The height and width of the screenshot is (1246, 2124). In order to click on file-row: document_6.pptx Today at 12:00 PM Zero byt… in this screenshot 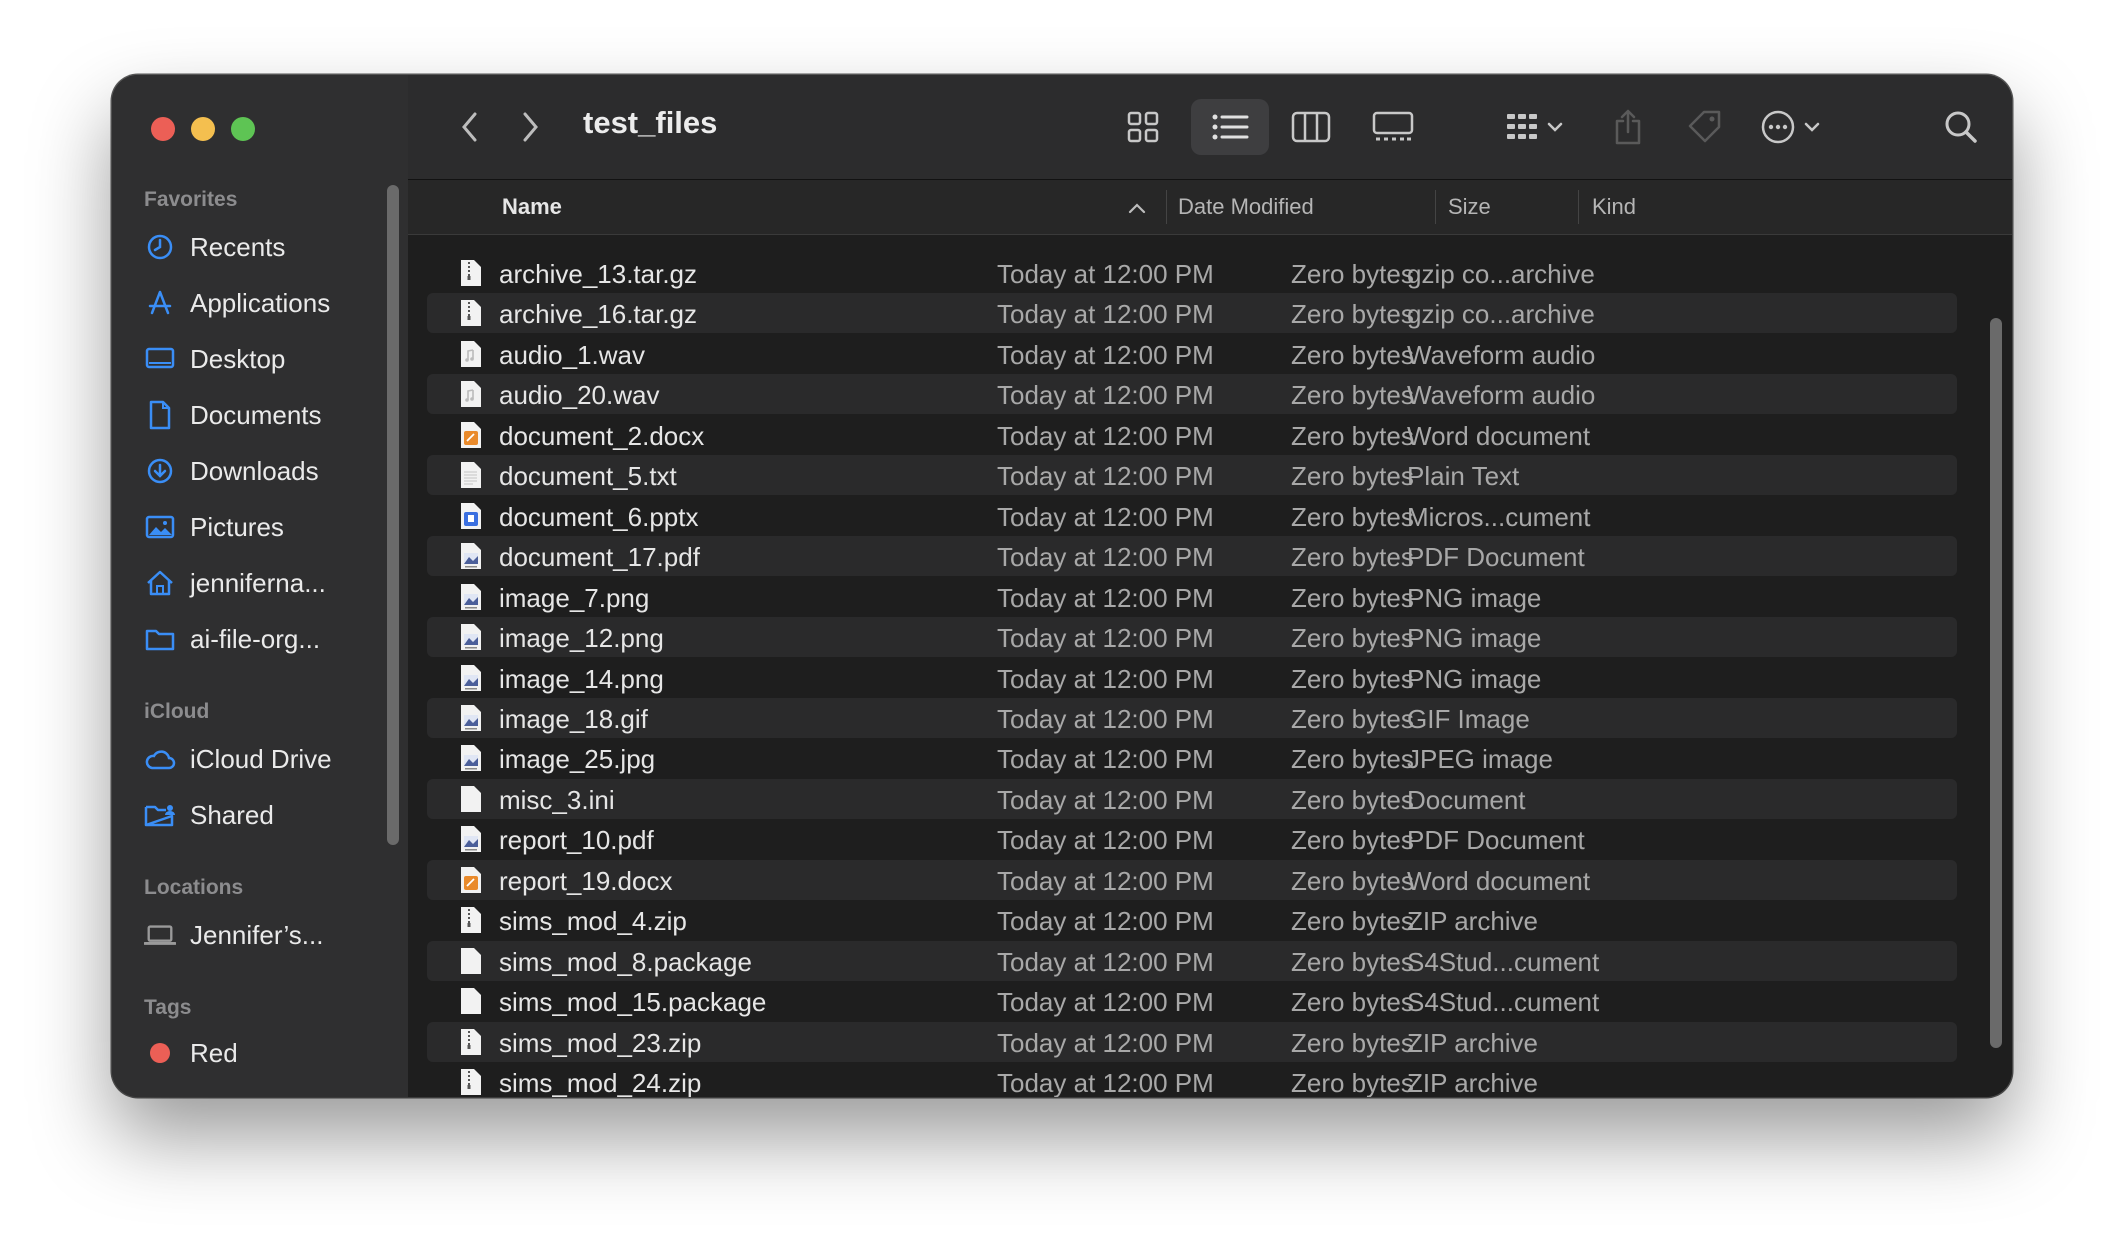, I will do `click(1192, 516)`.